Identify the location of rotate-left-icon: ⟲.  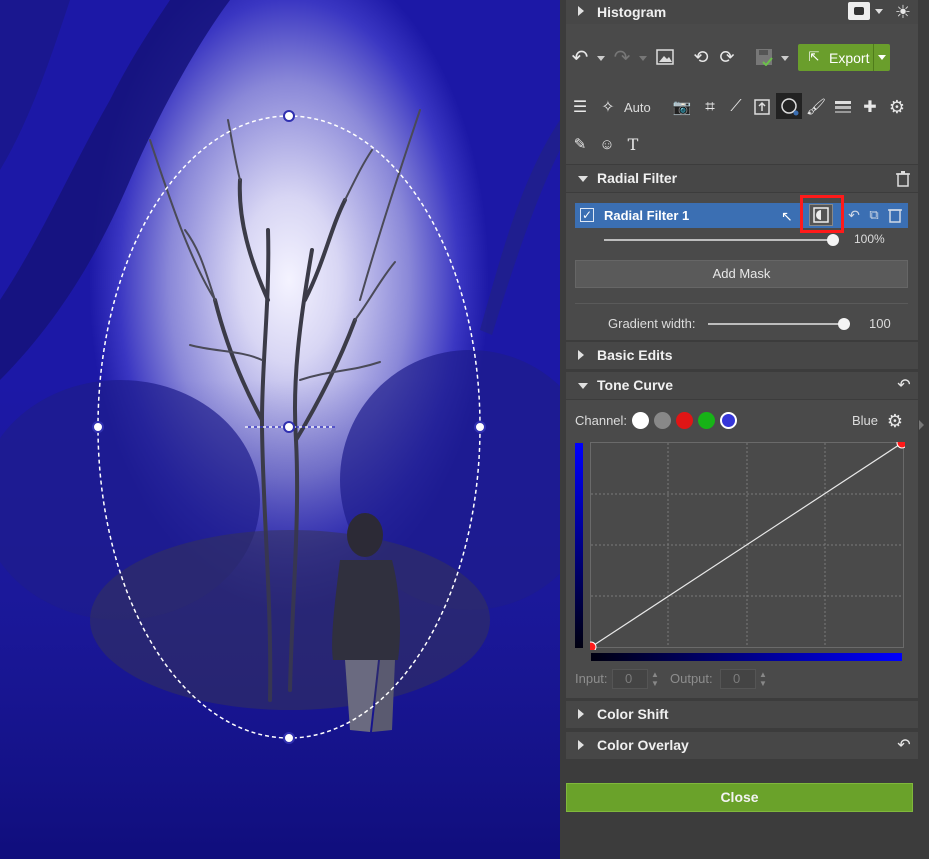
(701, 57).